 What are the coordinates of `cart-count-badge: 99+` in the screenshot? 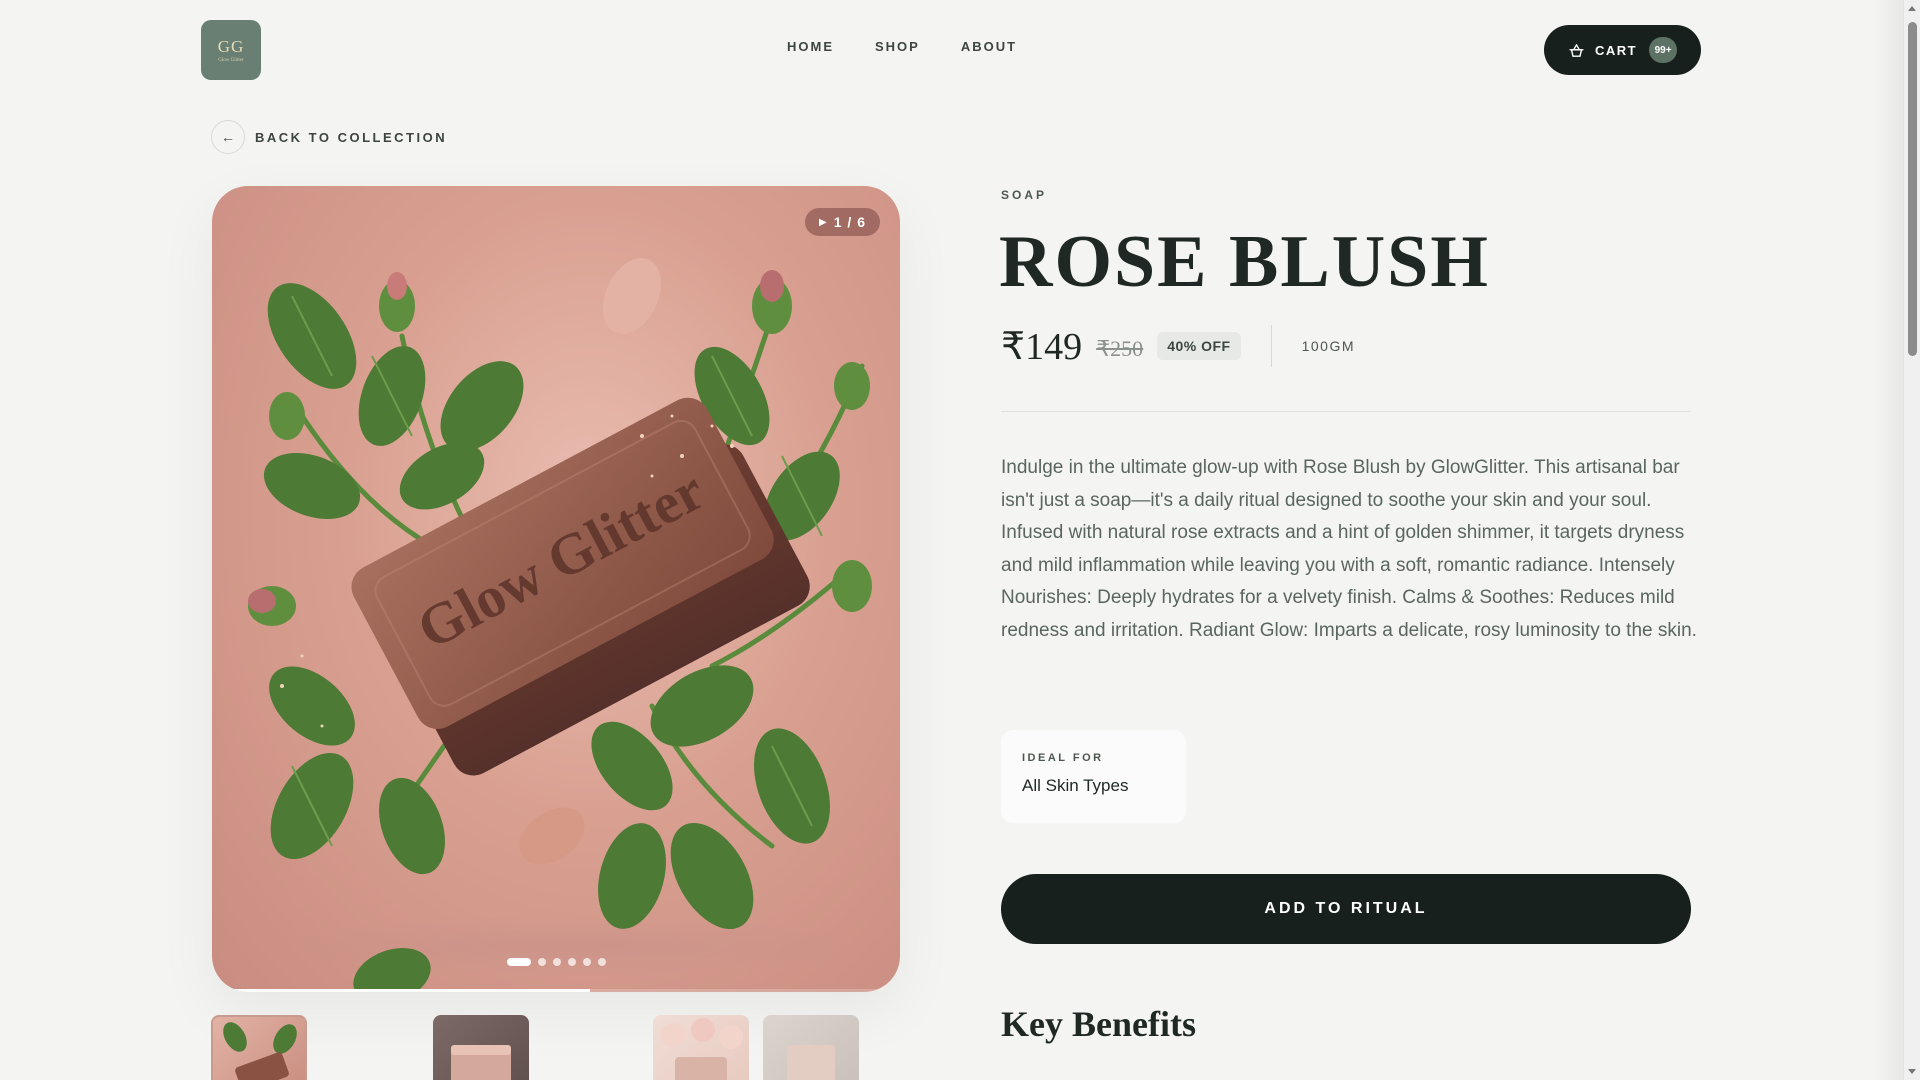 It's located at (1663, 50).